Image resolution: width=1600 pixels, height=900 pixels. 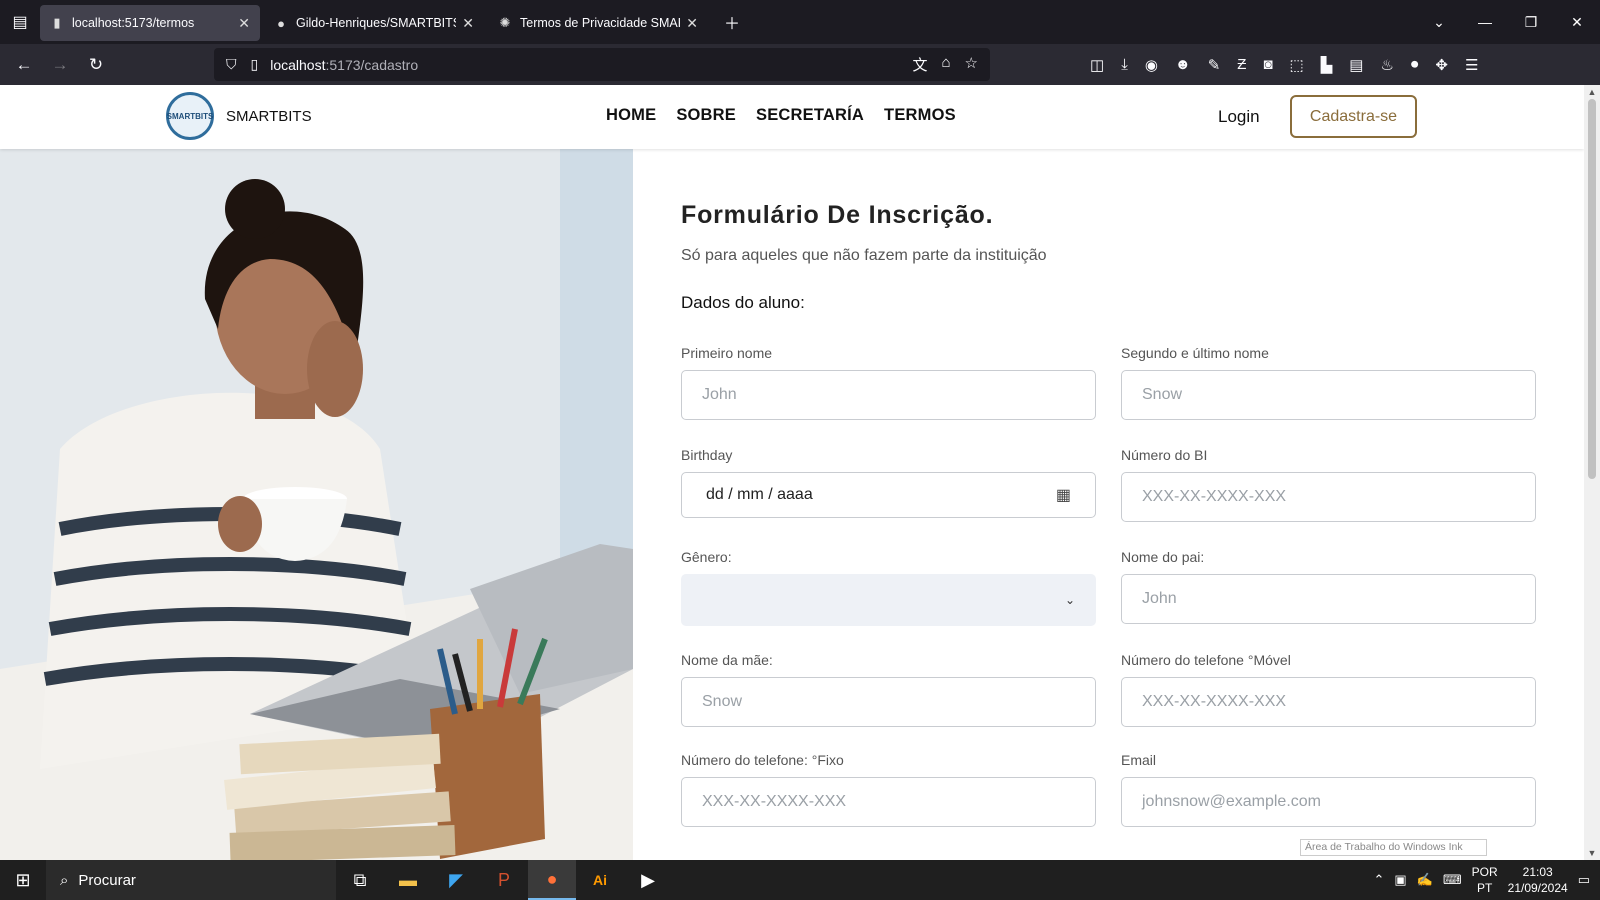 What do you see at coordinates (706, 115) in the screenshot?
I see `menu-sobre: SOBRE` at bounding box center [706, 115].